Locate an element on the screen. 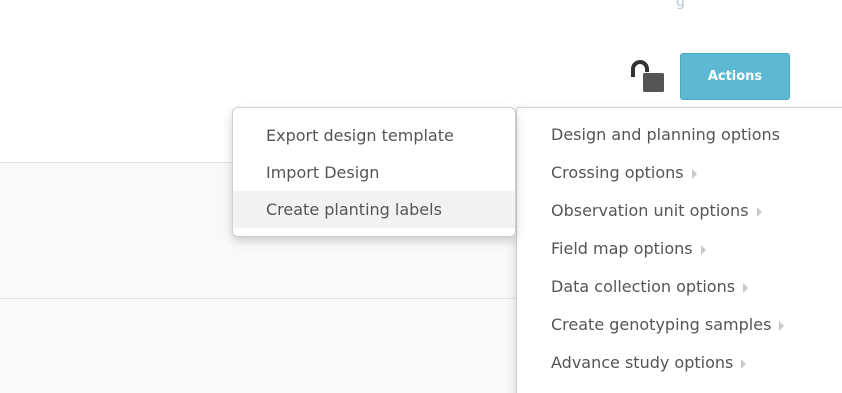 This screenshot has width=842, height=393. unlocked-padlock-icon is located at coordinates (647, 77).